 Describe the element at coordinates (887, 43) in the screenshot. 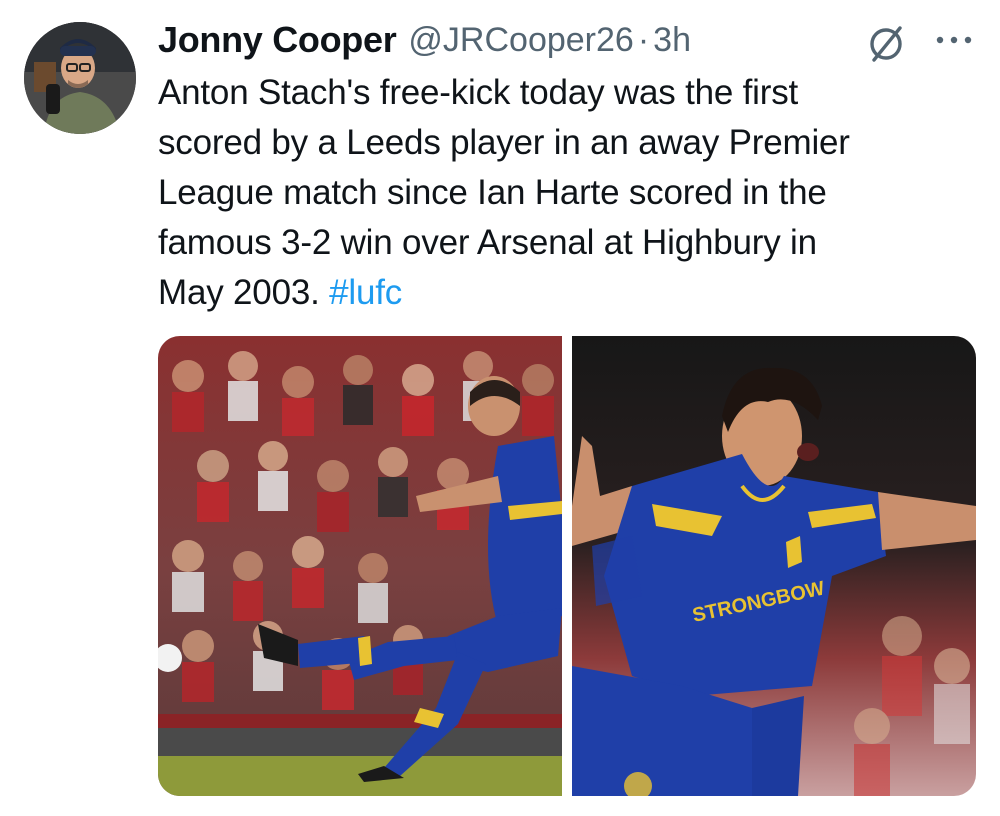

I see `grok-icon` at that location.